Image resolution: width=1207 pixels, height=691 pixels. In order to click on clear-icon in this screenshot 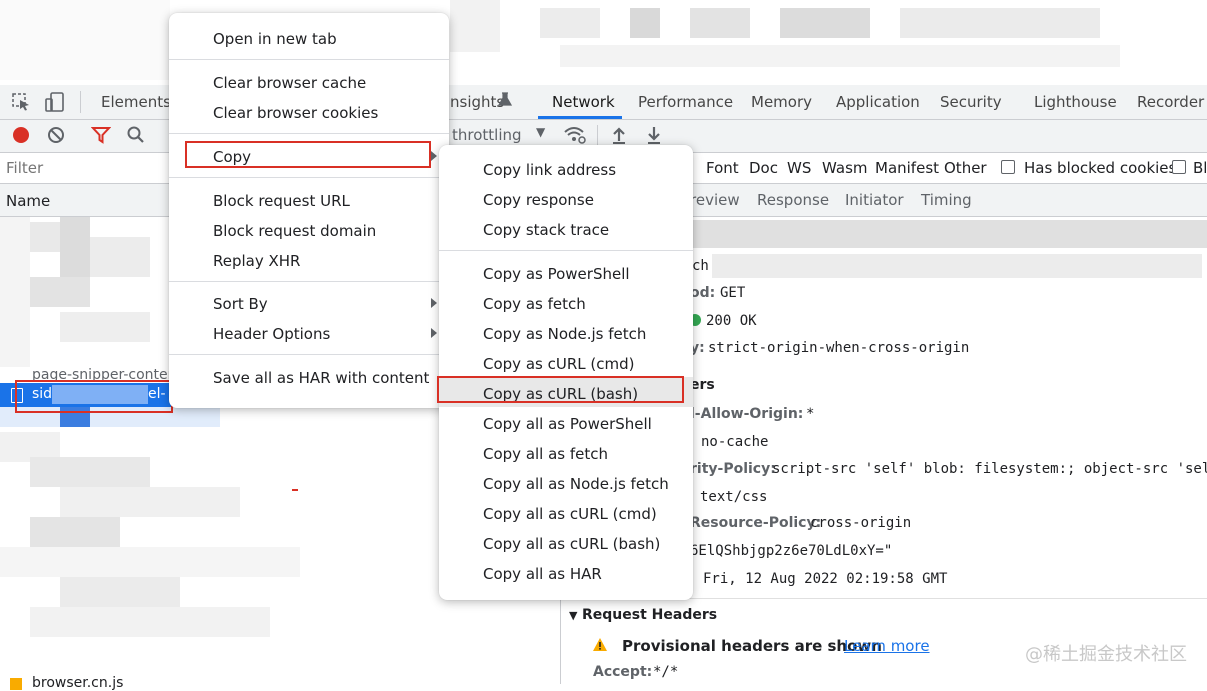, I will do `click(56, 135)`.